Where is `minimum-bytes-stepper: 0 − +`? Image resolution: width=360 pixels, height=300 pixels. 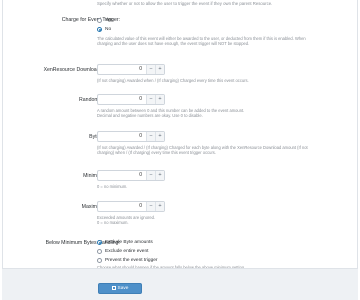 minimum-bytes-stepper: 0 − + is located at coordinates (131, 175).